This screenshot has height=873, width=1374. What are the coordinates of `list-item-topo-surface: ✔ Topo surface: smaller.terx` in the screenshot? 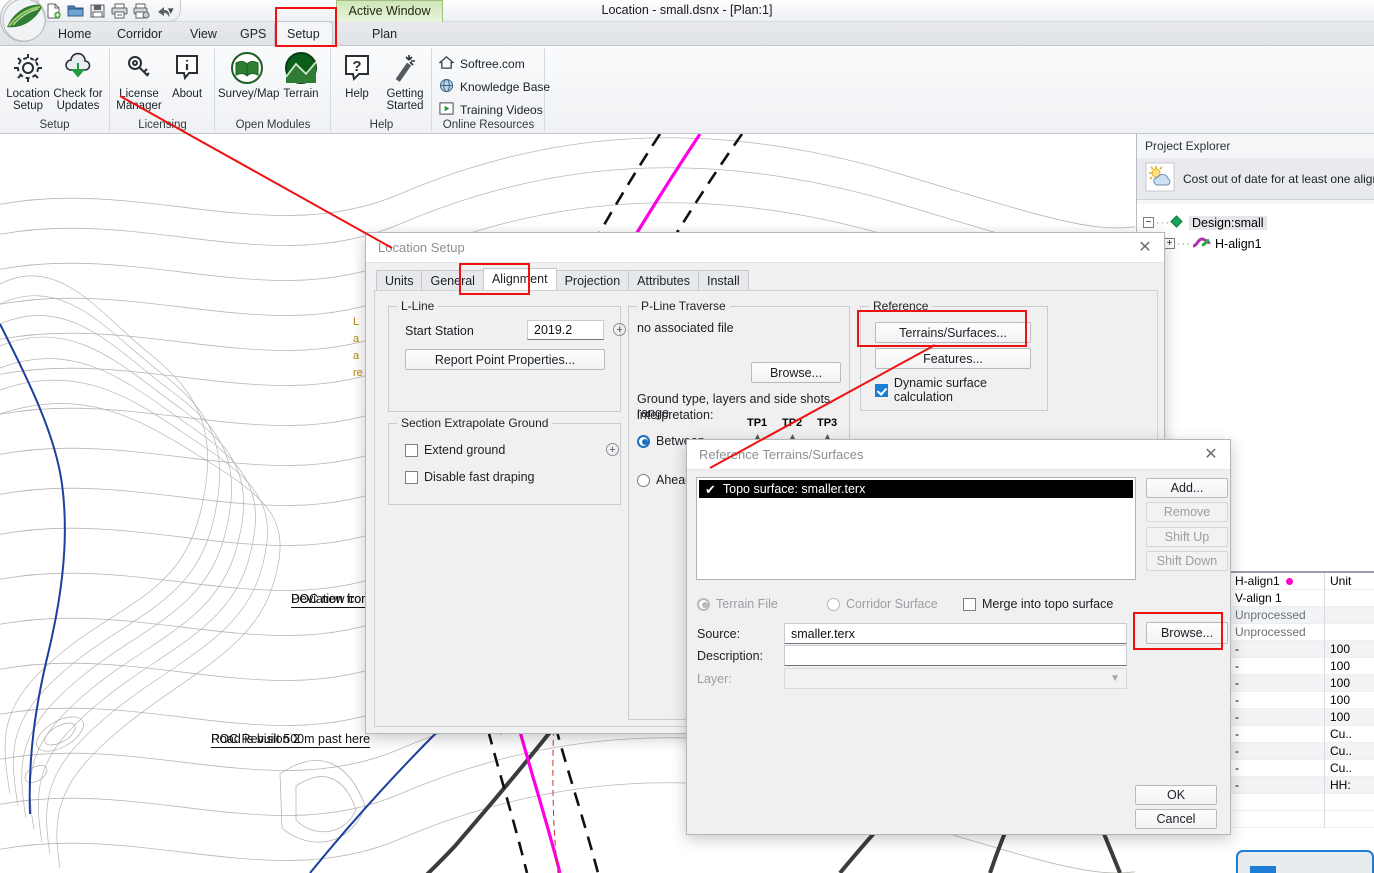 It's located at (916, 489).